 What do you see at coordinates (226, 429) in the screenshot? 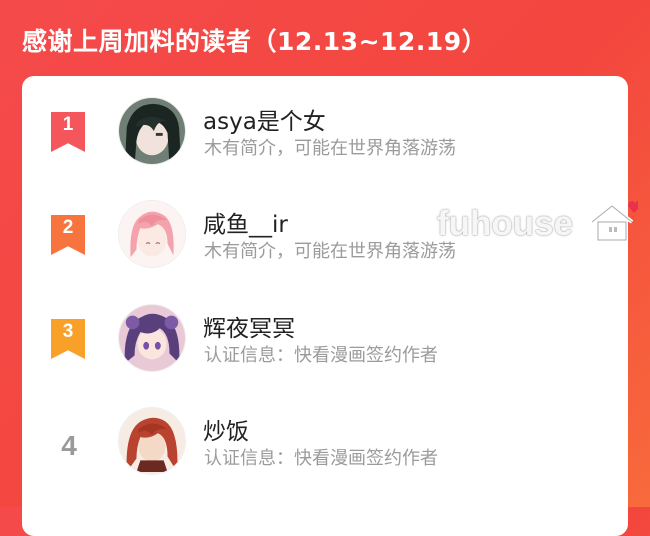
I see `reader-name: 炒饭` at bounding box center [226, 429].